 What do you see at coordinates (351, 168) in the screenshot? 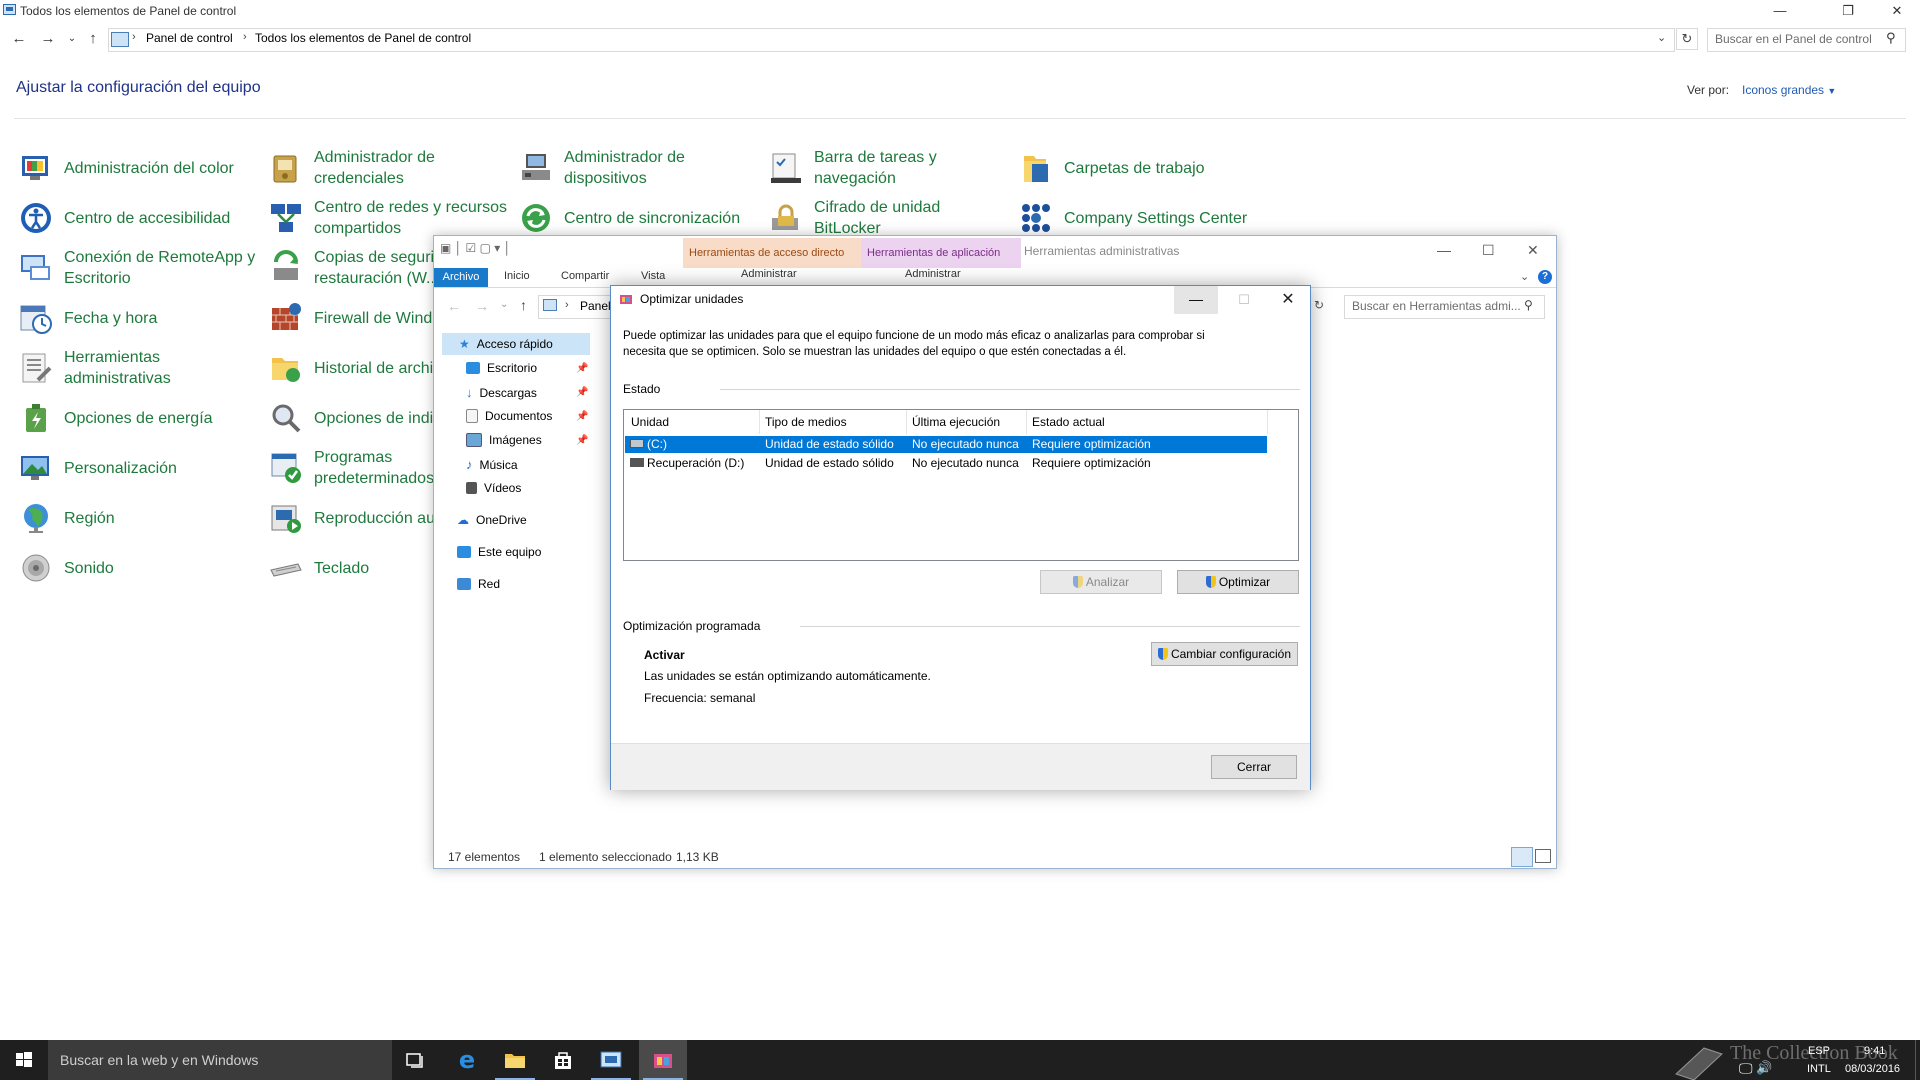
I see `cp-item-credentials: Administrador de credenciales` at bounding box center [351, 168].